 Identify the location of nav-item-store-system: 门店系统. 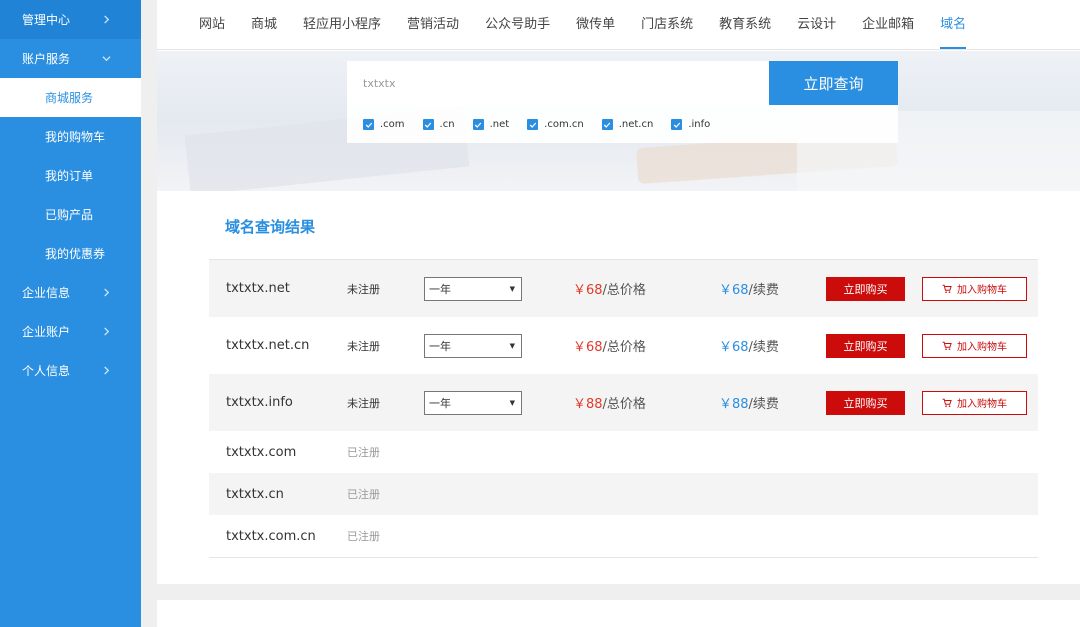
(667, 25).